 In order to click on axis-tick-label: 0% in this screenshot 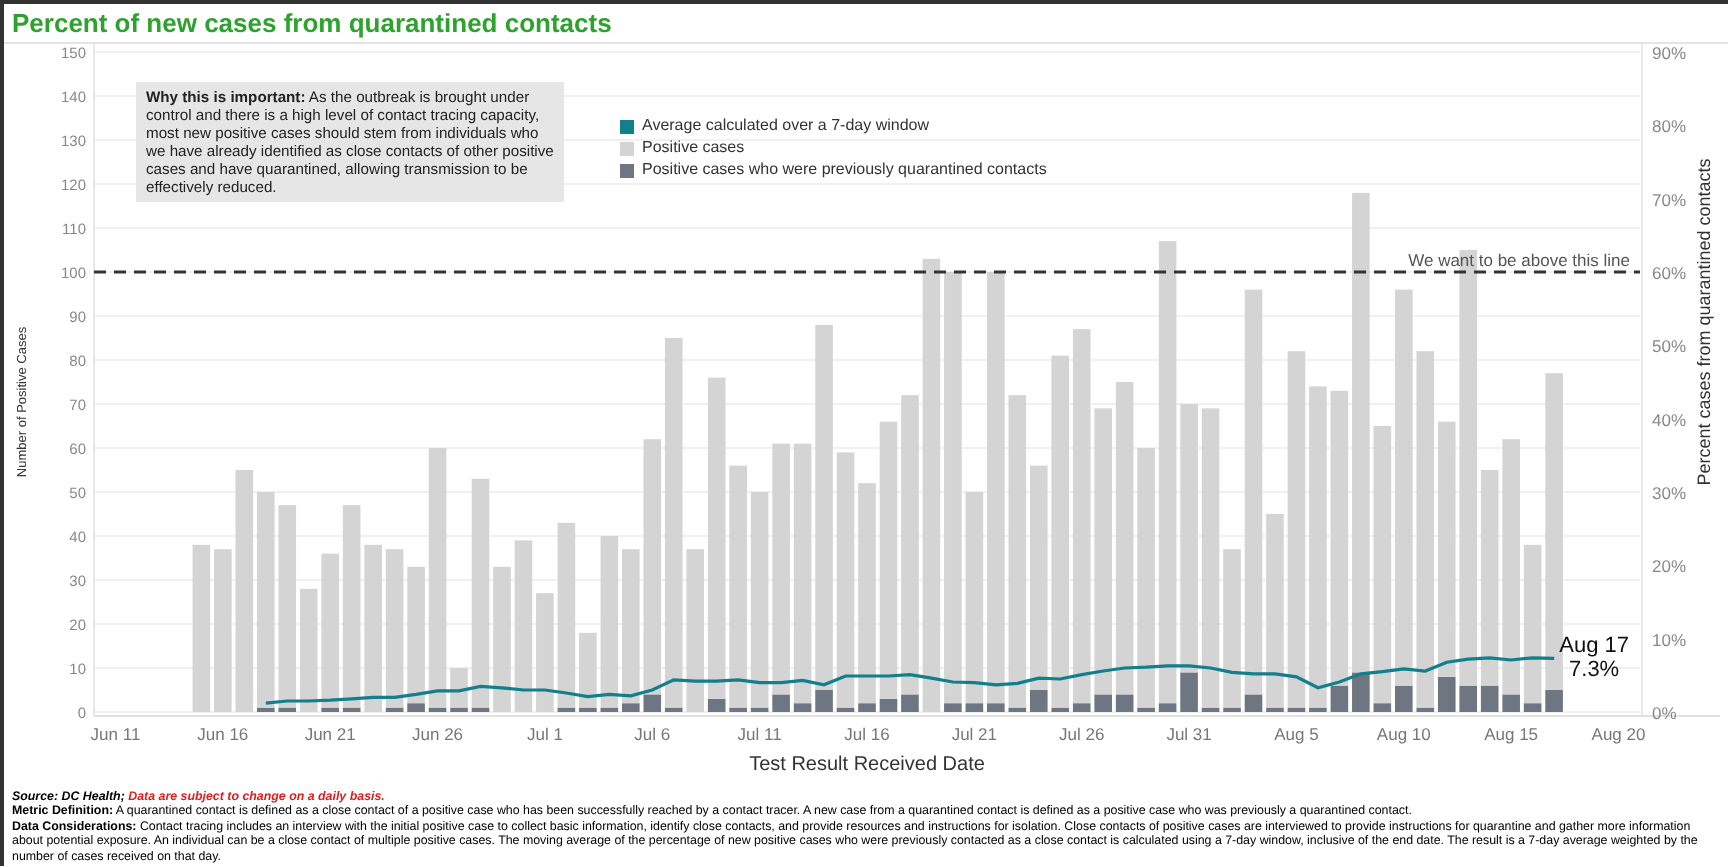, I will do `click(1664, 713)`.